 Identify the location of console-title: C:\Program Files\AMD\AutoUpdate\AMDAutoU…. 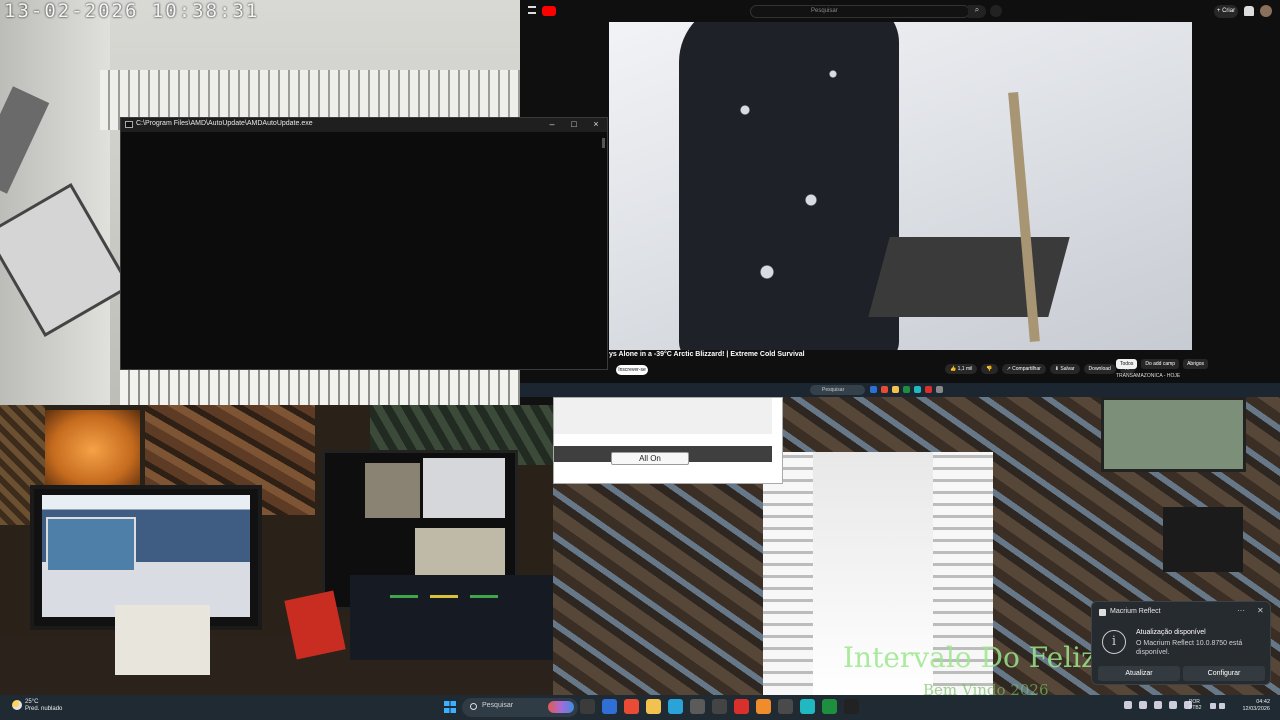
(224, 123).